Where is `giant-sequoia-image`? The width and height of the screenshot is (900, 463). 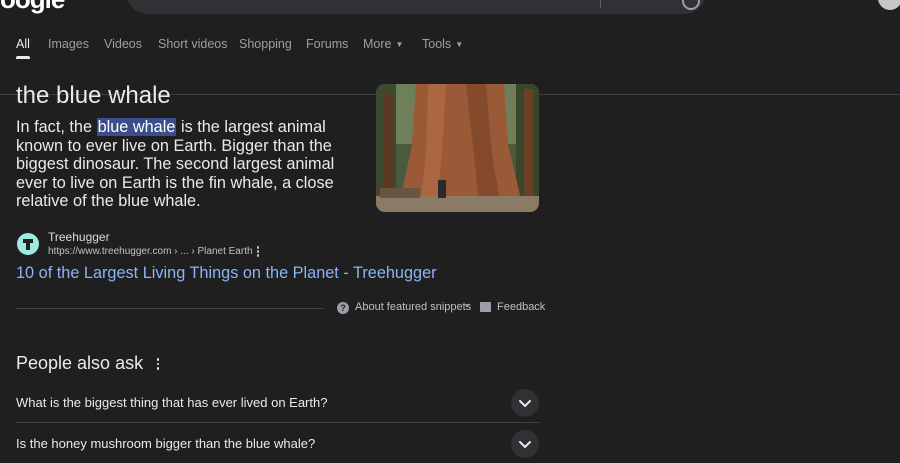
giant-sequoia-image is located at coordinates (457, 148).